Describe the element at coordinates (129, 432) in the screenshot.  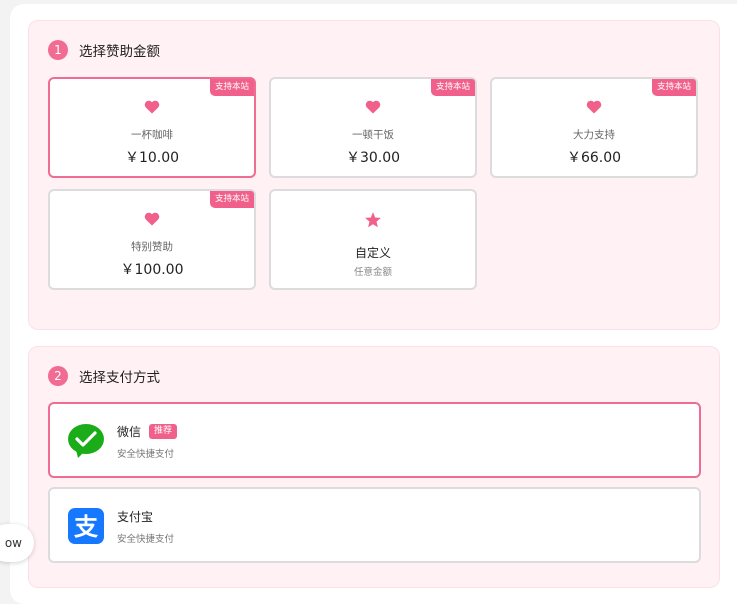
I see `payment-method-name: 微信` at that location.